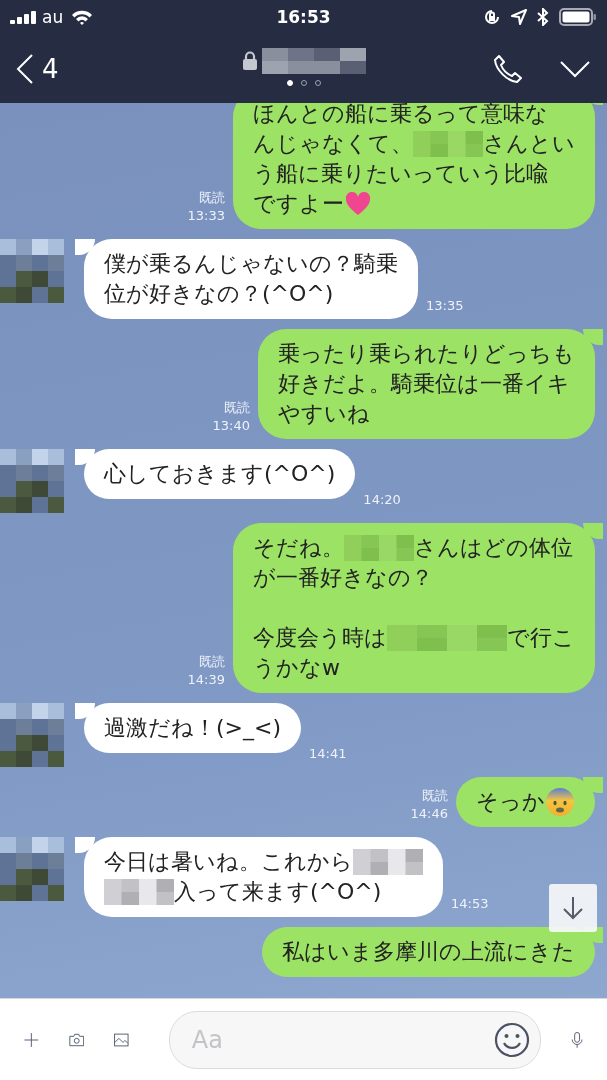  Describe the element at coordinates (206, 680) in the screenshot. I see `message-time: 14:39` at that location.